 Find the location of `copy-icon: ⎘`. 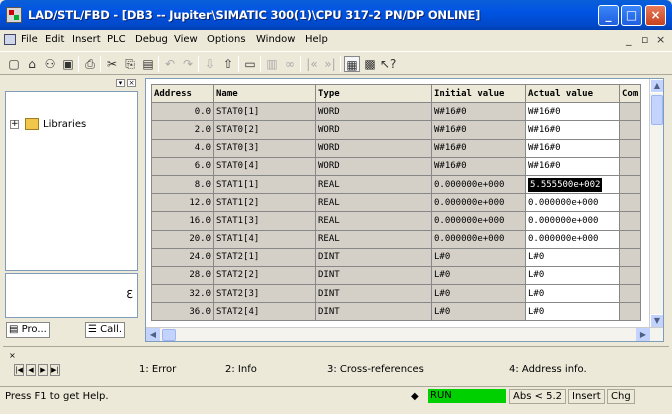

copy-icon: ⎘ is located at coordinates (130, 64).